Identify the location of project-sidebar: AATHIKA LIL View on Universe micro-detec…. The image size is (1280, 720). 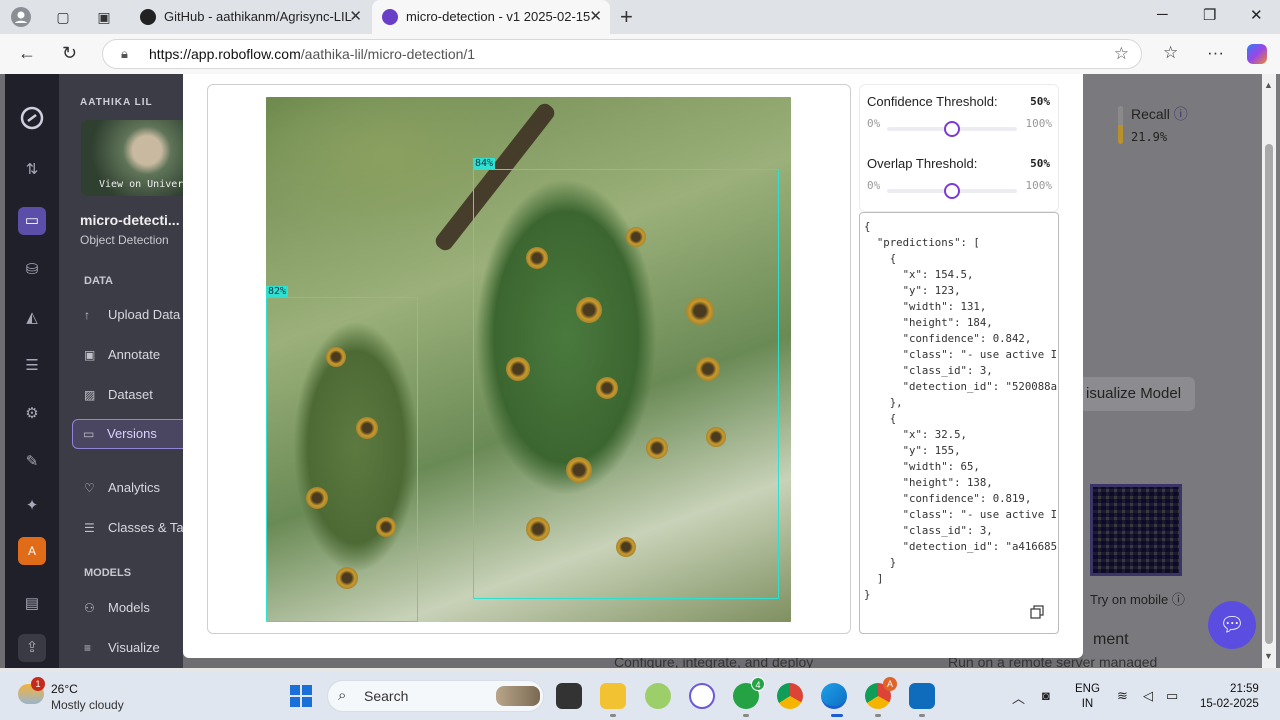
(121, 371).